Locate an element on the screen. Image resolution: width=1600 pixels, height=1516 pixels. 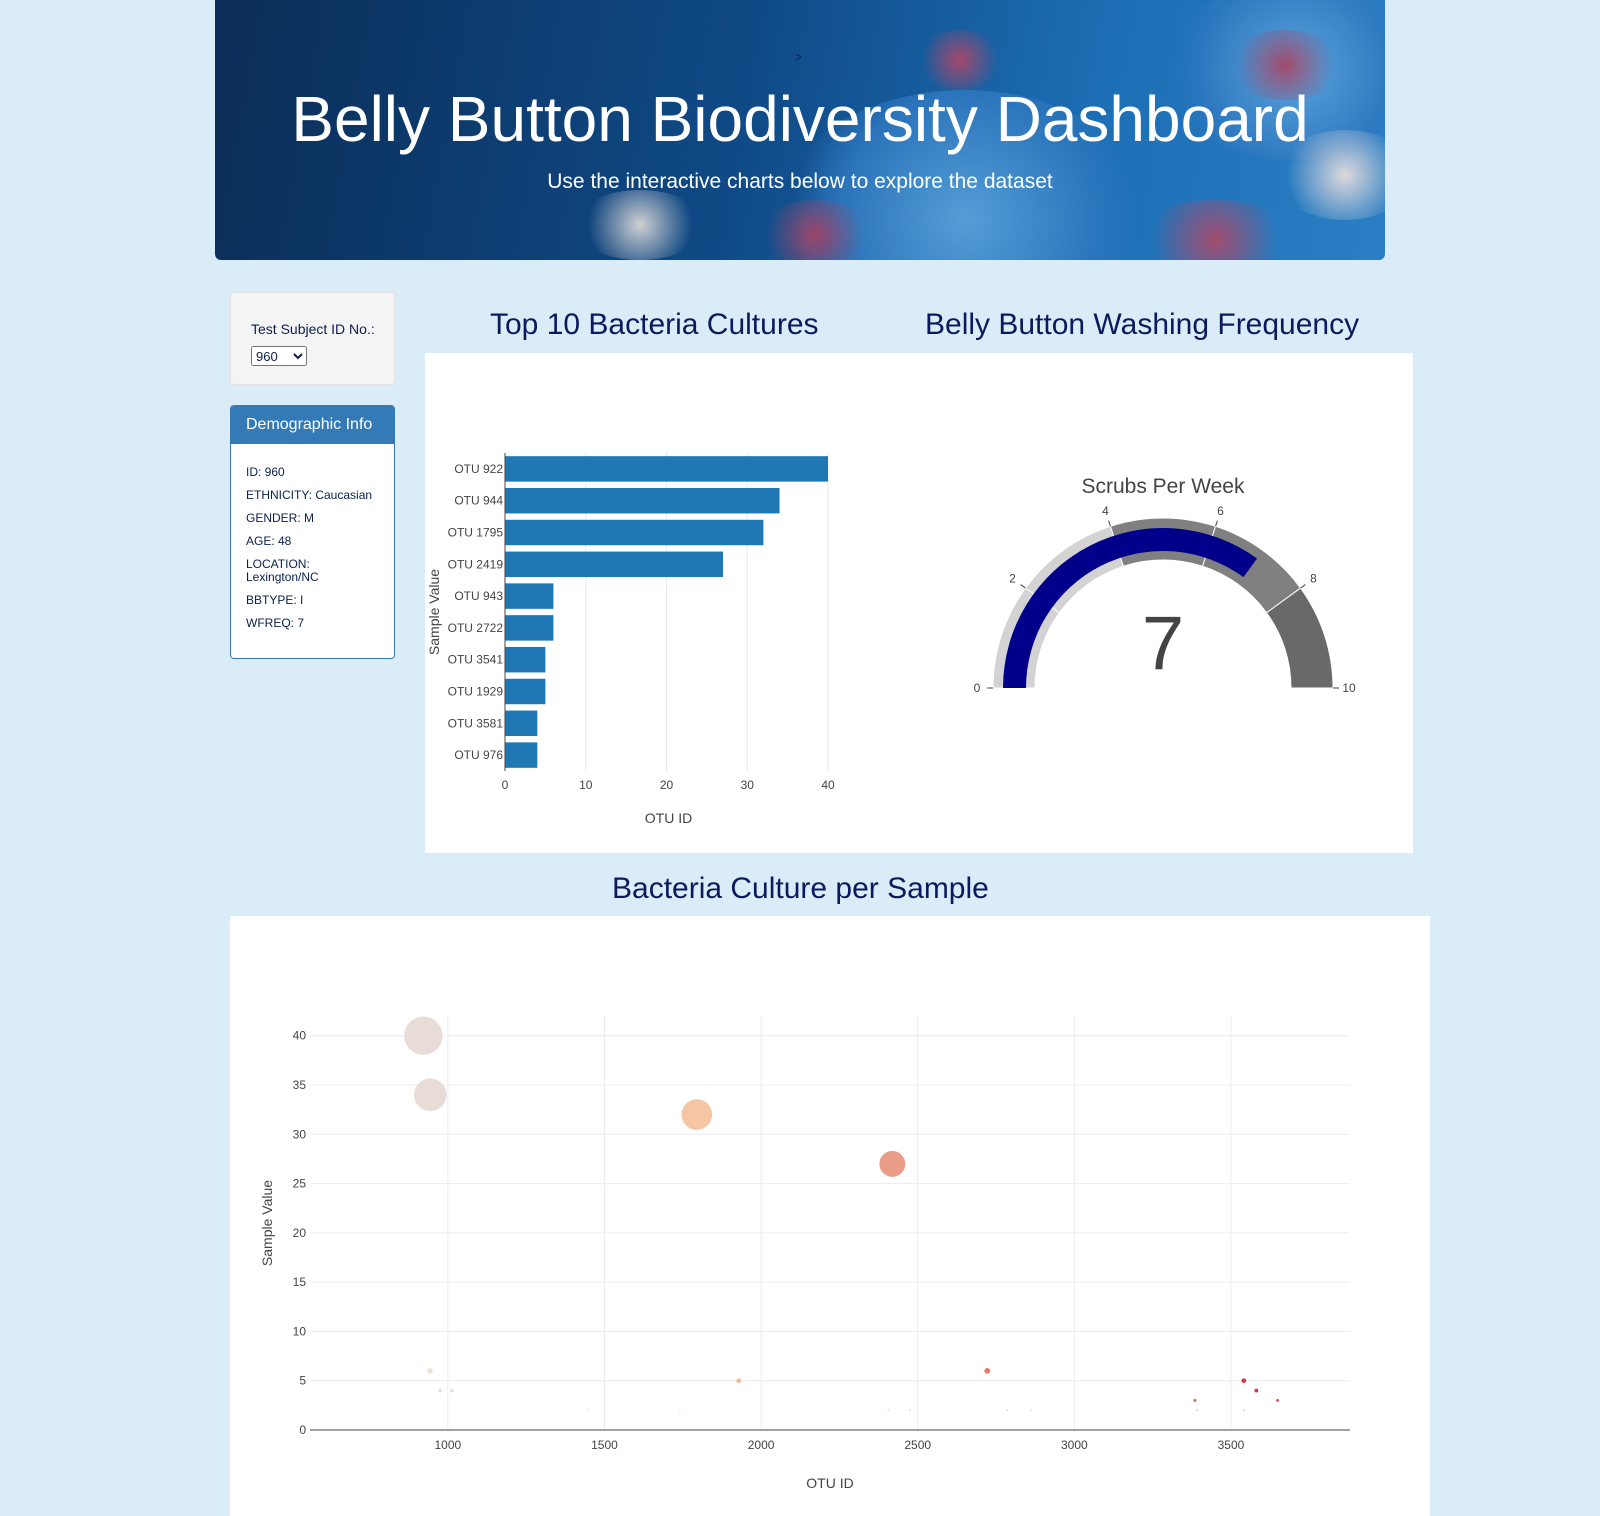
bubble-y-axis-label: Sample Value is located at coordinates (267, 1223).